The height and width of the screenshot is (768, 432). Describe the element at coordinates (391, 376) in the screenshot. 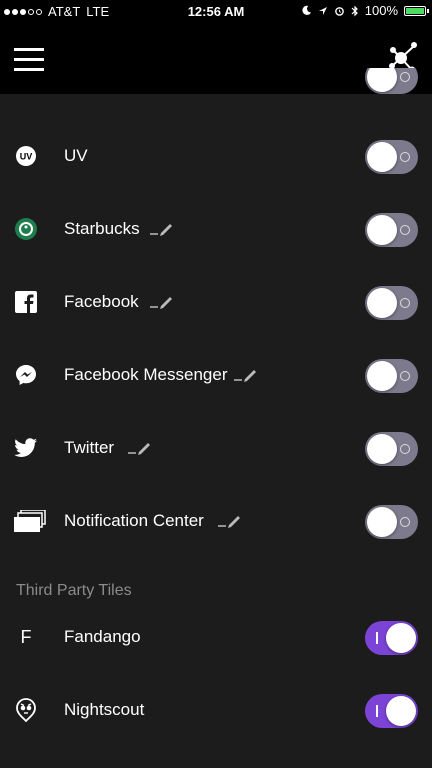

I see `tile-toggle-messenger` at that location.